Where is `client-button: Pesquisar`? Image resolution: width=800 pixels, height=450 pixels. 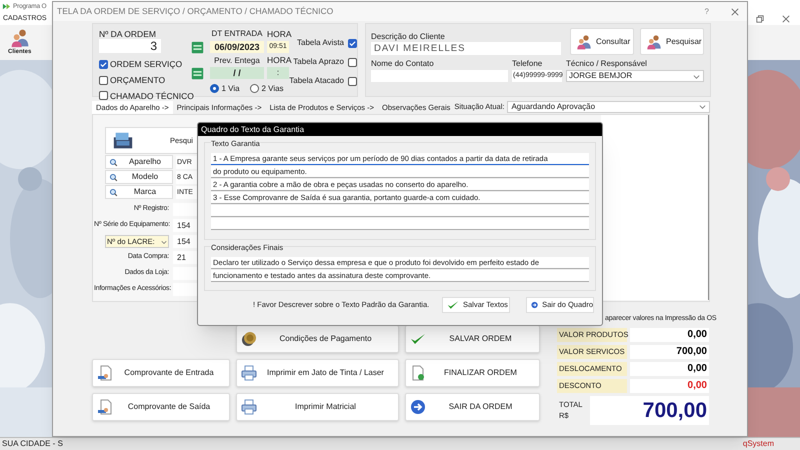 client-button: Pesquisar is located at coordinates (672, 41).